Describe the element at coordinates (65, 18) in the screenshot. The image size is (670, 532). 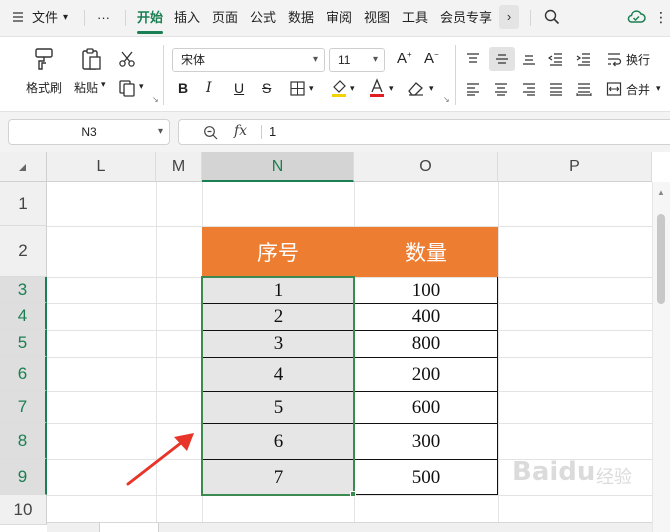
I see `file-menu-chevron-icon: ▾` at that location.